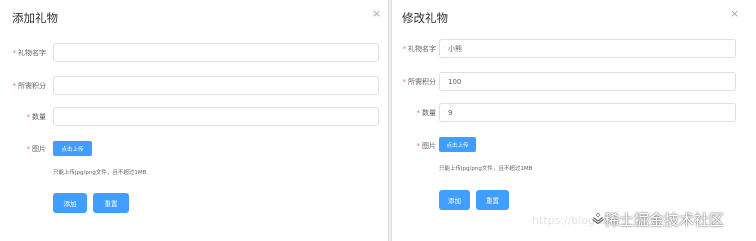 Image resolution: width=756 pixels, height=241 pixels. I want to click on dialog-title: 修改礼物, so click(425, 18).